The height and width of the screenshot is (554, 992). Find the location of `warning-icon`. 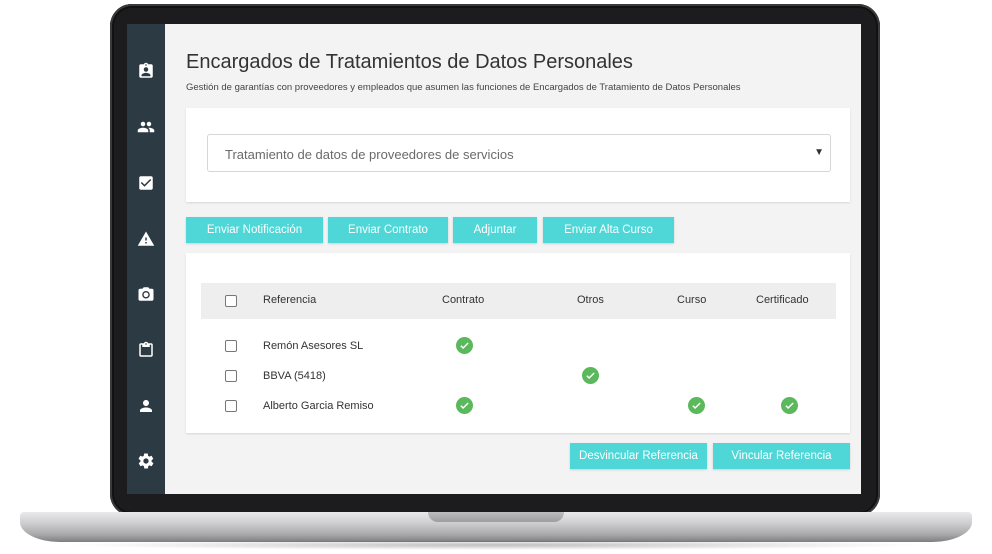

warning-icon is located at coordinates (146, 238).